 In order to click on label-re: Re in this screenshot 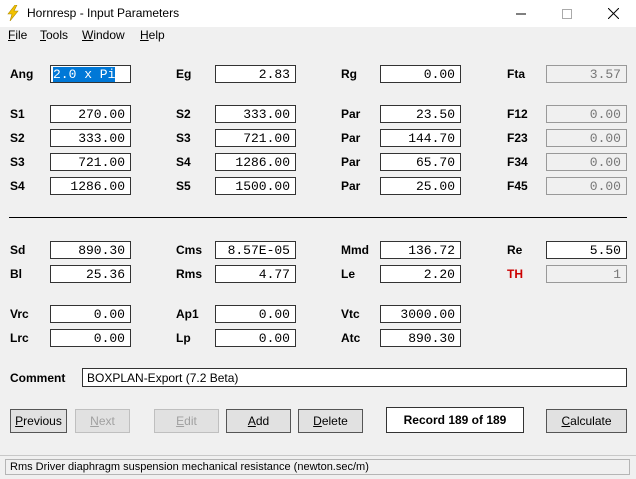, I will do `click(515, 250)`.